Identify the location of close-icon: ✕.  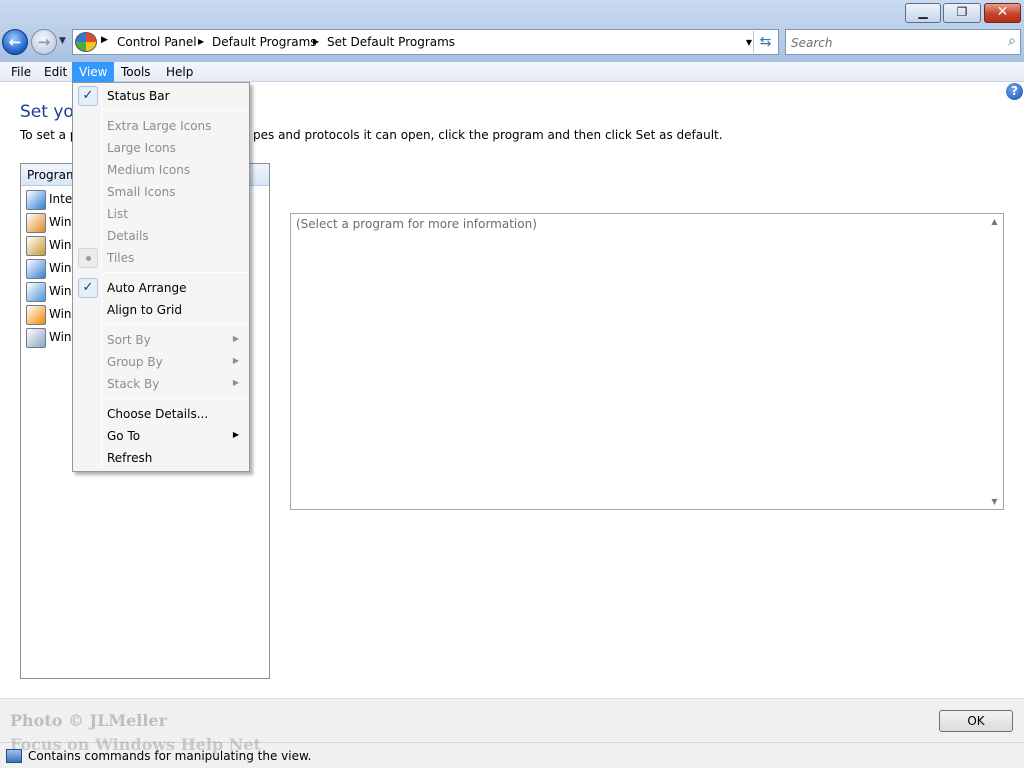
(1002, 12).